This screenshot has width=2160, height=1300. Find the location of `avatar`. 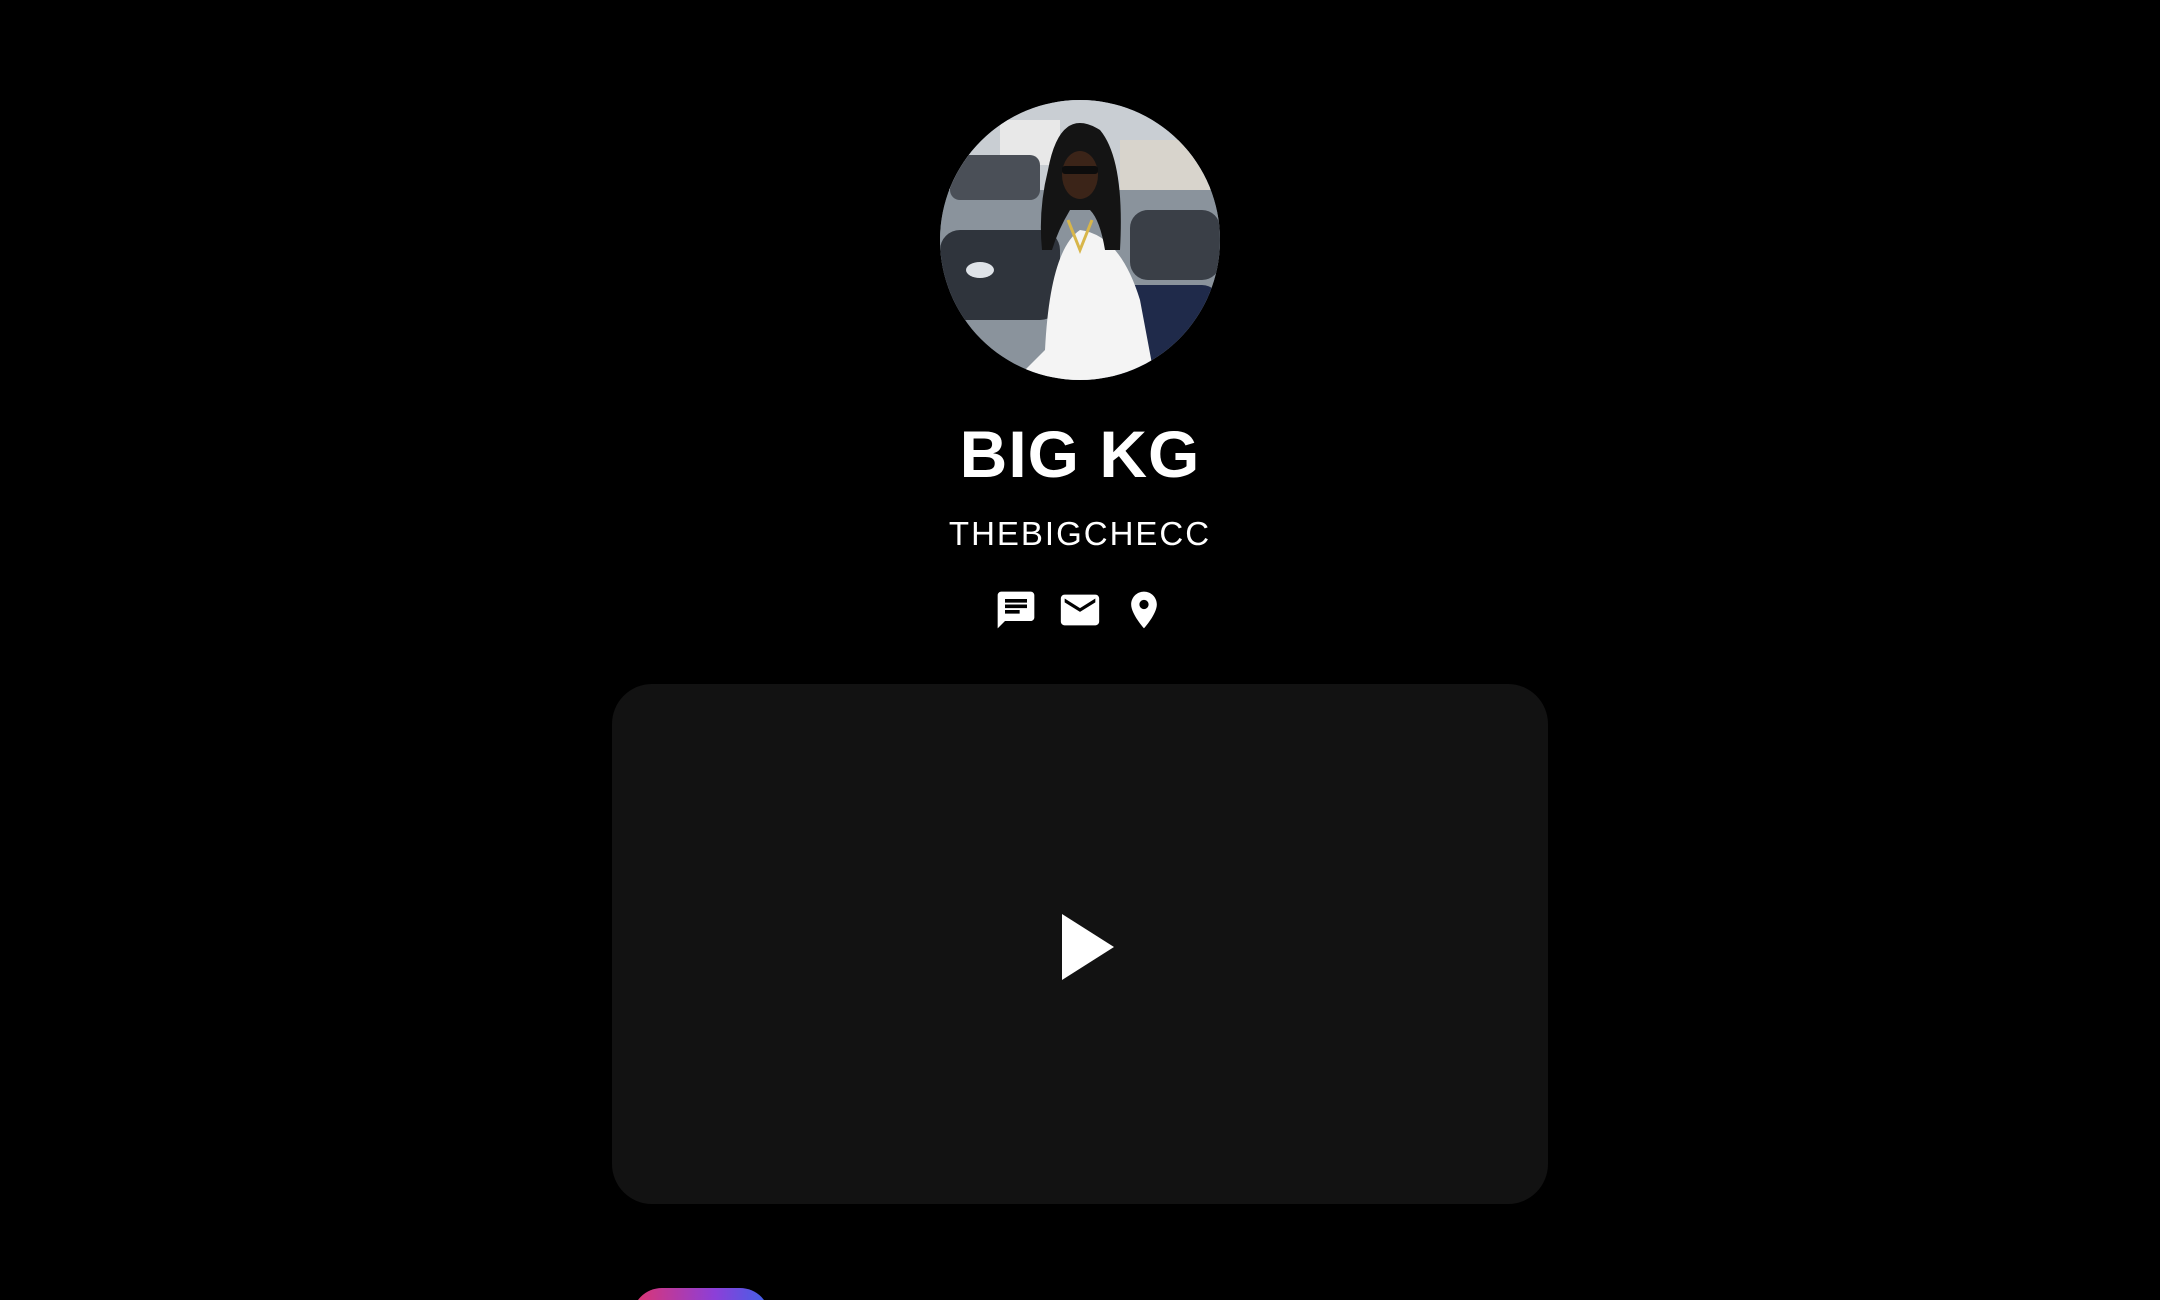

avatar is located at coordinates (1080, 240).